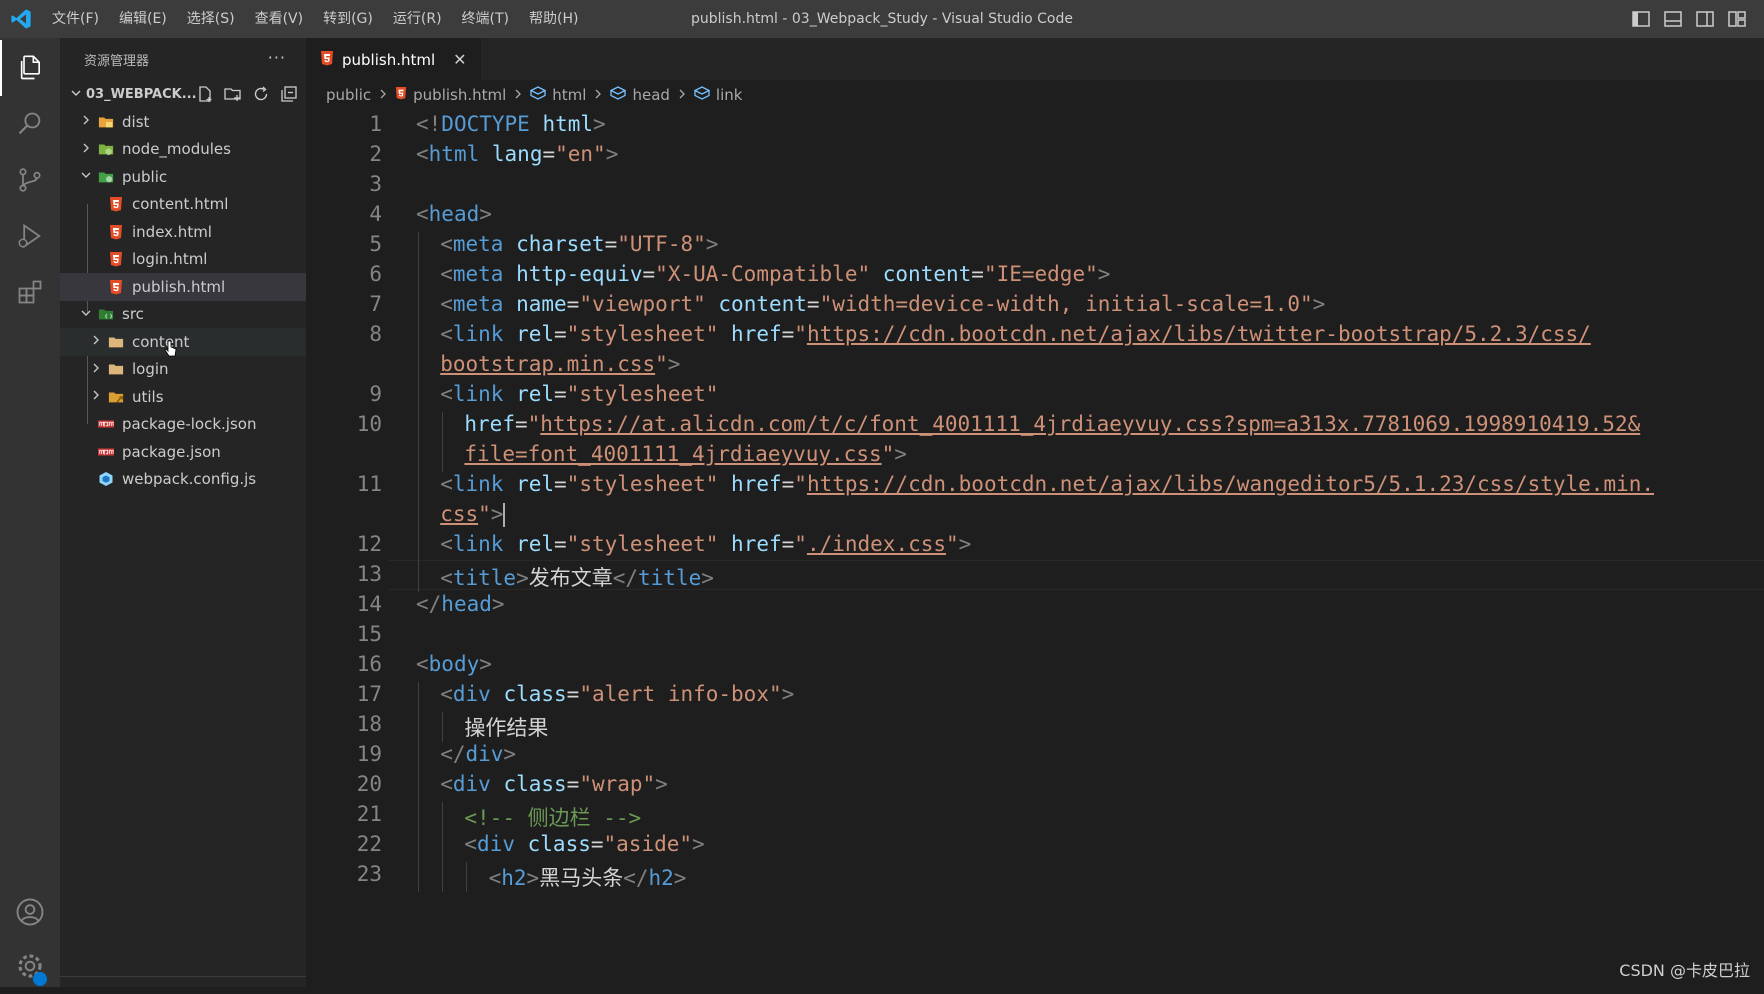  What do you see at coordinates (348, 95) in the screenshot?
I see `breadcrumb-item: public` at bounding box center [348, 95].